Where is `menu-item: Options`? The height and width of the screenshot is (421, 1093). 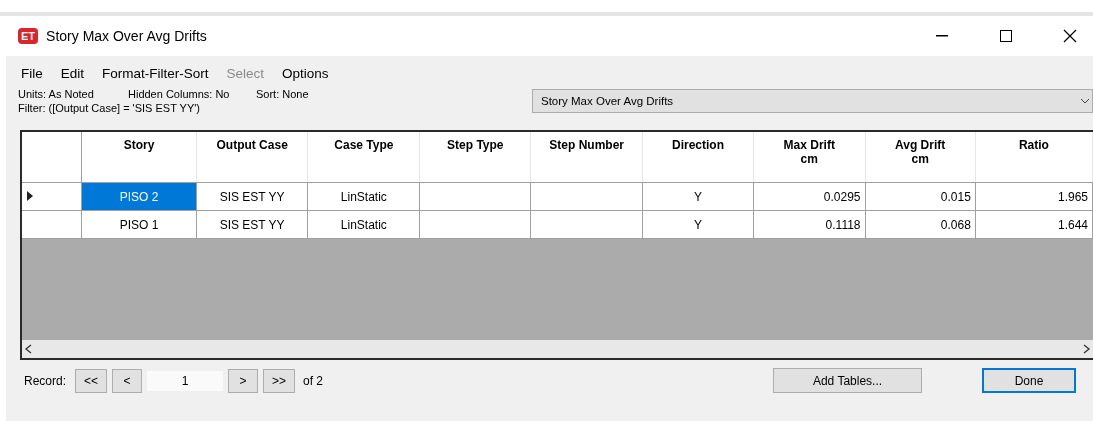
menu-item: Options is located at coordinates (305, 73).